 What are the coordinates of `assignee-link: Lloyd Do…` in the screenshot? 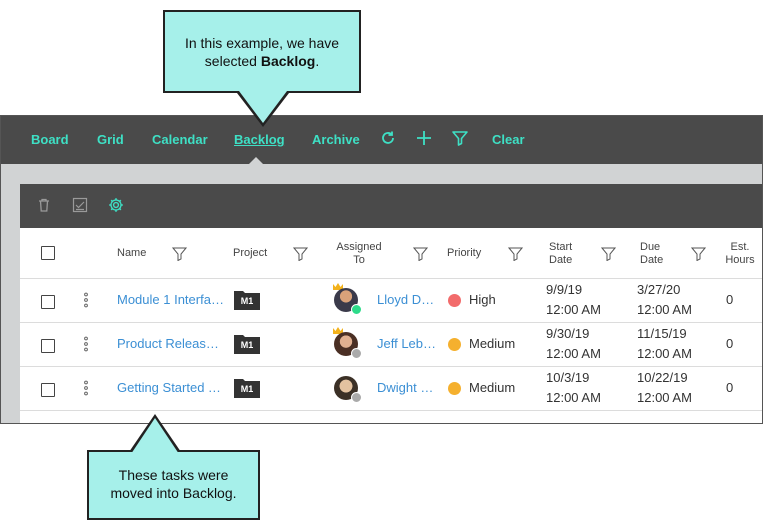 It's located at (407, 299).